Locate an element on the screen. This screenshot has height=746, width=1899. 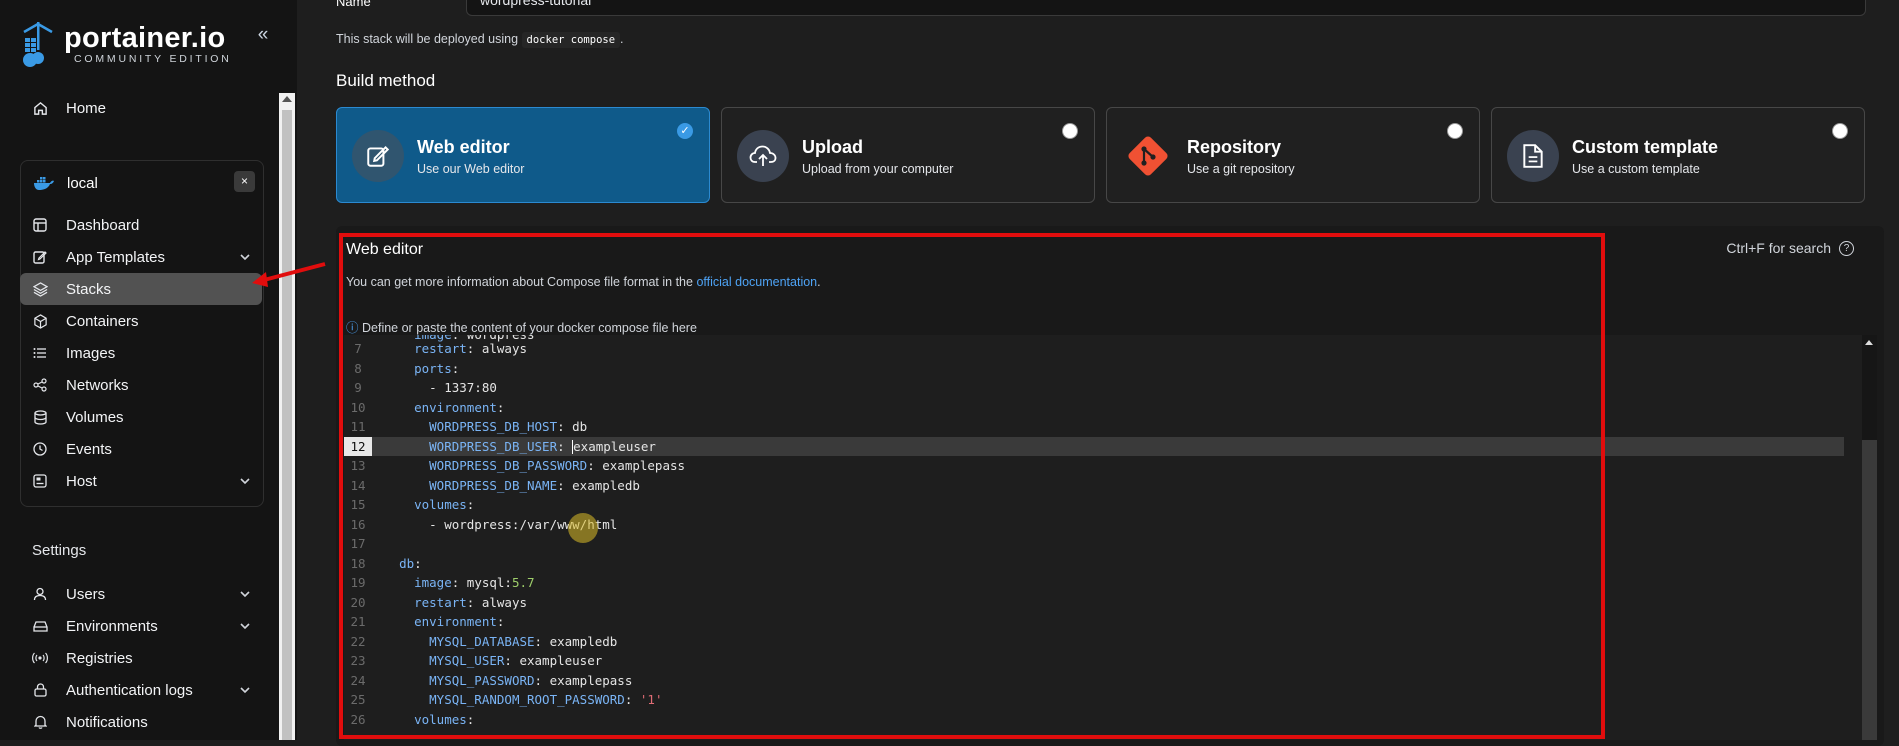
deploy-note-text: This stack will be deployed using is located at coordinates (427, 39).